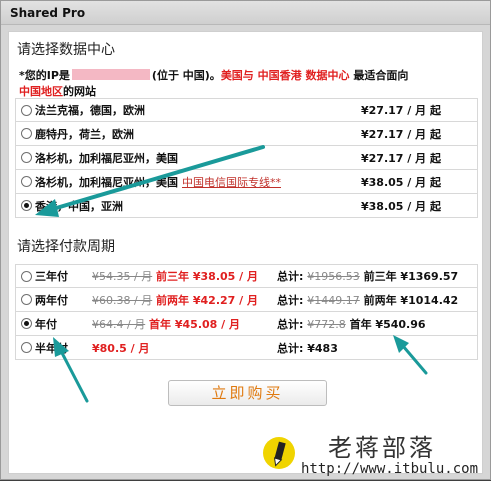 This screenshot has height=481, width=491. I want to click on pencil-icon, so click(279, 454).